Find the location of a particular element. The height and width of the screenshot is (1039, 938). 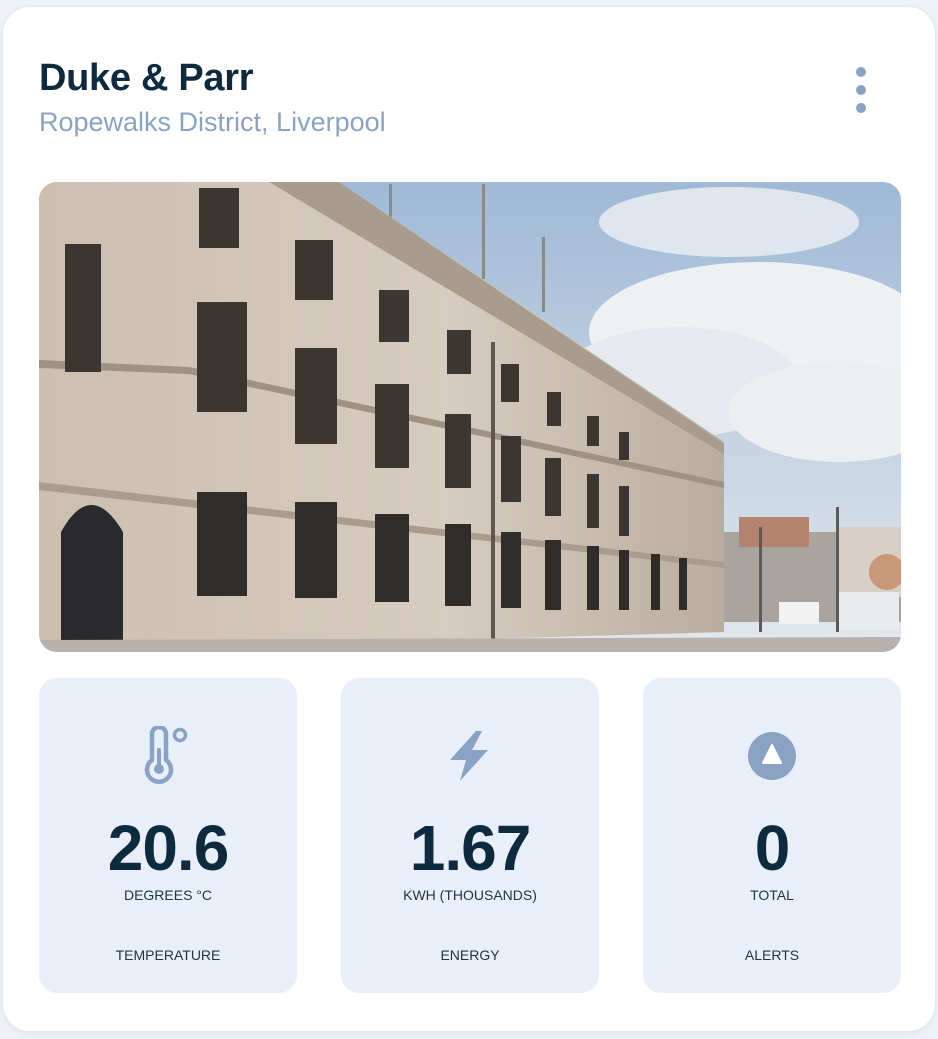

more-options-button is located at coordinates (861, 90).